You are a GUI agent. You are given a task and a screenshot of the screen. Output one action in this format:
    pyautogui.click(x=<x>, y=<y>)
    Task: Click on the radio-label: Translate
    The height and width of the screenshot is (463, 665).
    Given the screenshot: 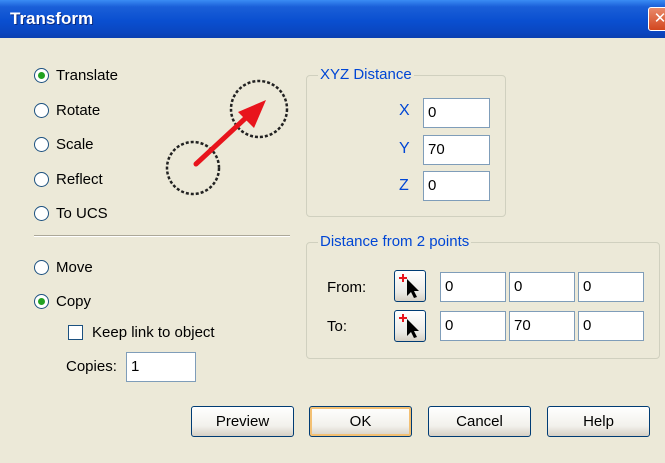 What is the action you would take?
    pyautogui.click(x=87, y=75)
    